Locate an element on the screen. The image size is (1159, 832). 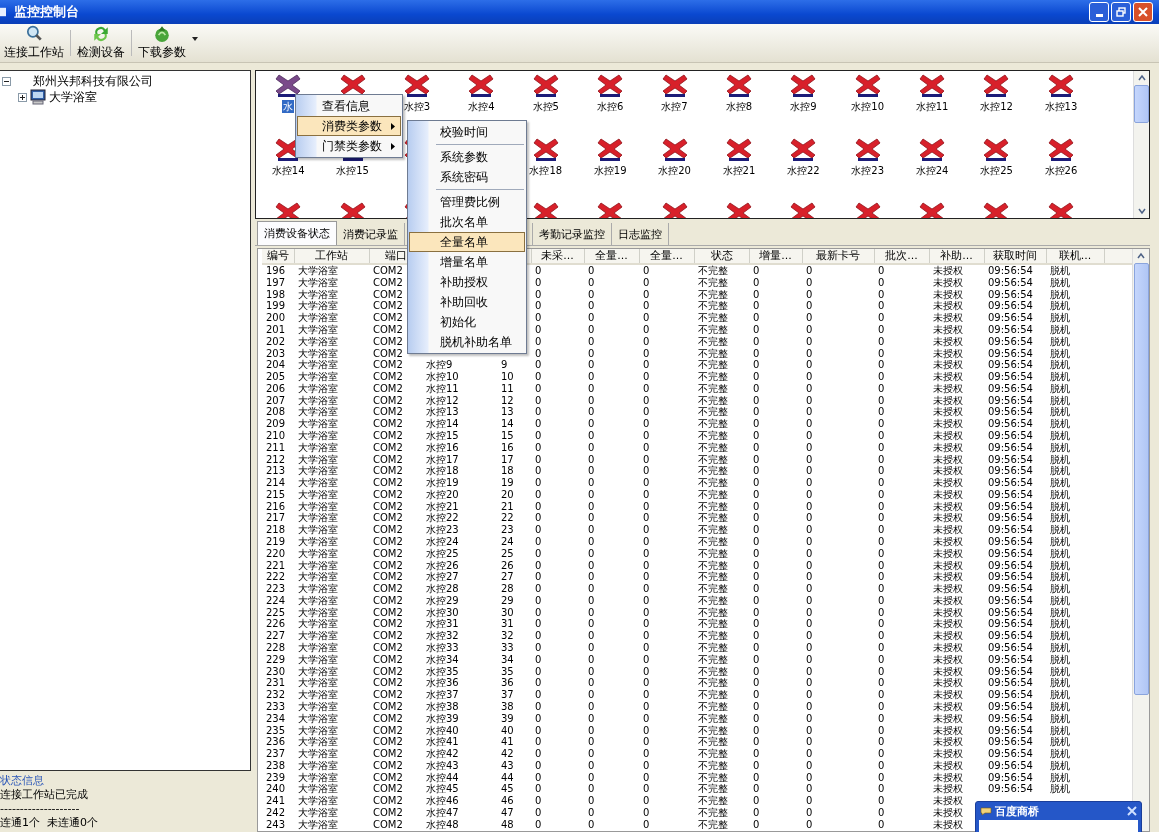
device-label: 水控9 is located at coordinates (803, 106).